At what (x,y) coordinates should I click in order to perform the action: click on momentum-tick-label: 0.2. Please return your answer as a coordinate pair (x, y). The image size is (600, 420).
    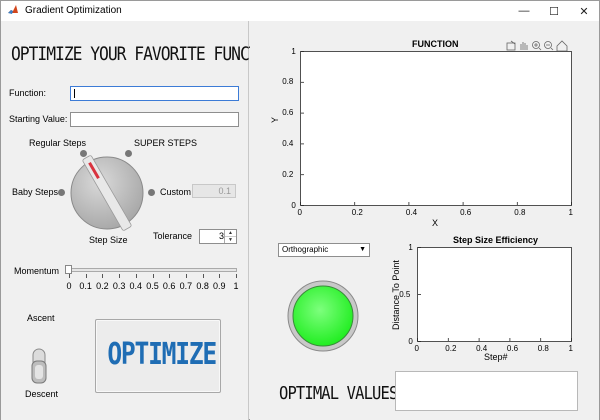
    Looking at the image, I should click on (102, 286).